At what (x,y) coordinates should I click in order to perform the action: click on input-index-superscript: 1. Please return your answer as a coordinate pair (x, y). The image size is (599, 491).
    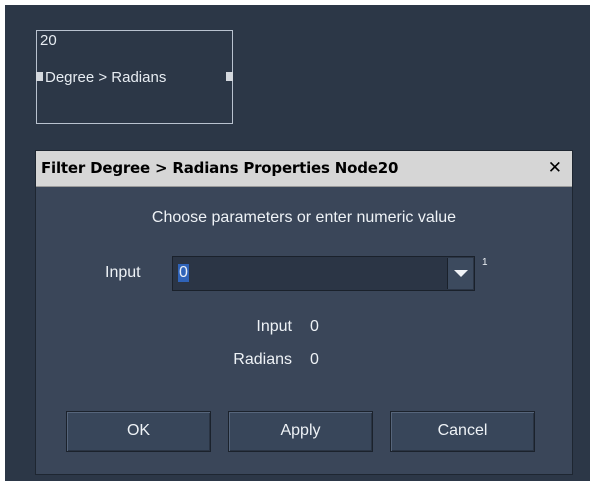
    Looking at the image, I should click on (485, 262).